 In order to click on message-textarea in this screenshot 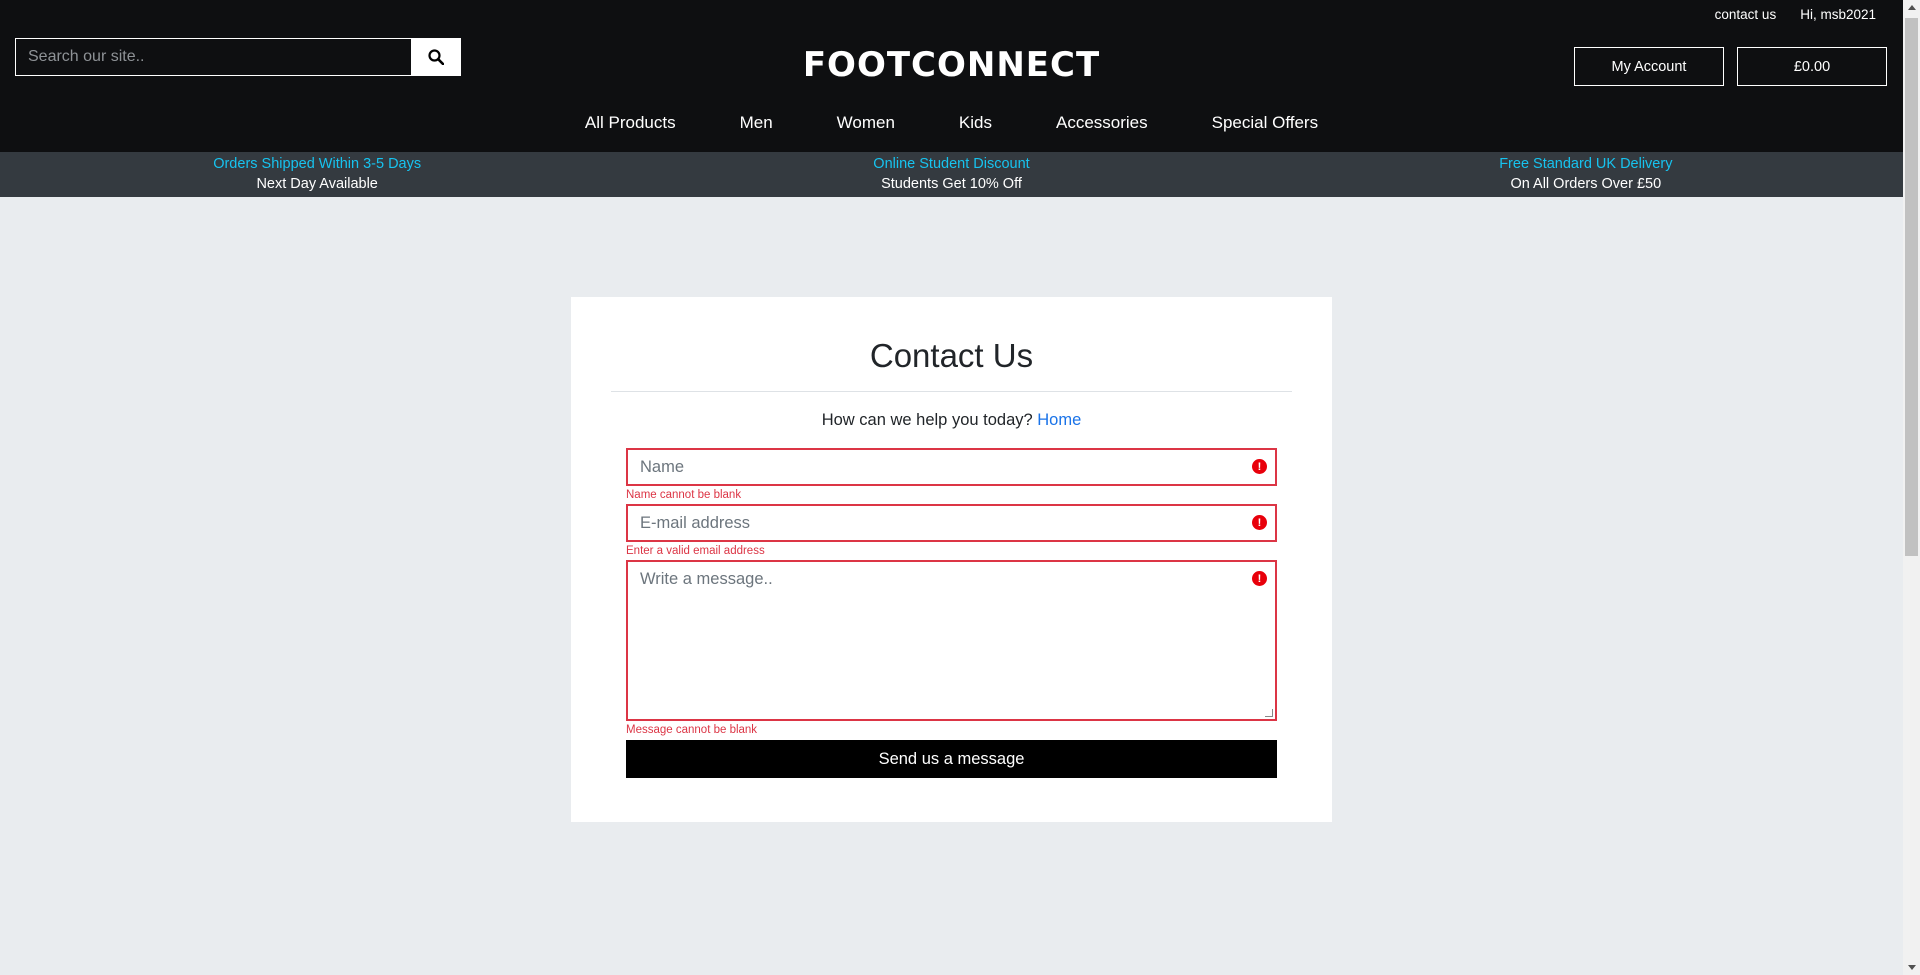, I will do `click(951, 640)`.